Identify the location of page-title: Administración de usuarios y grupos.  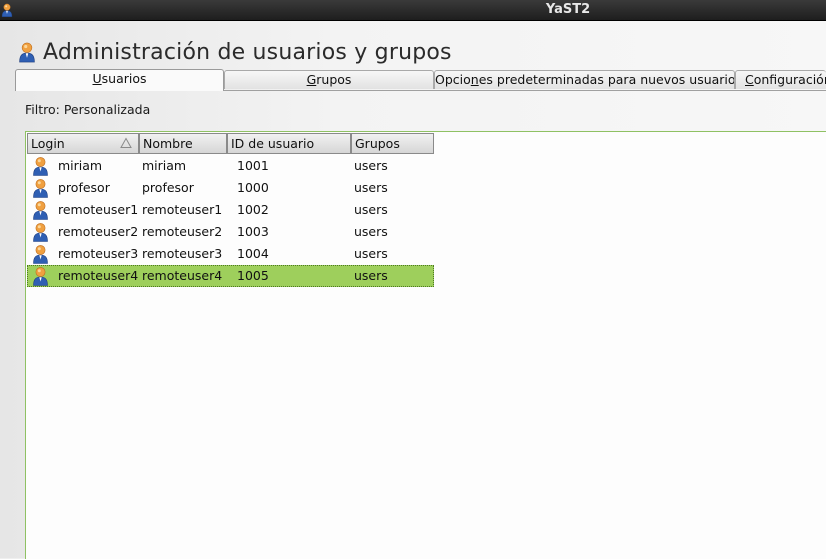
(247, 52).